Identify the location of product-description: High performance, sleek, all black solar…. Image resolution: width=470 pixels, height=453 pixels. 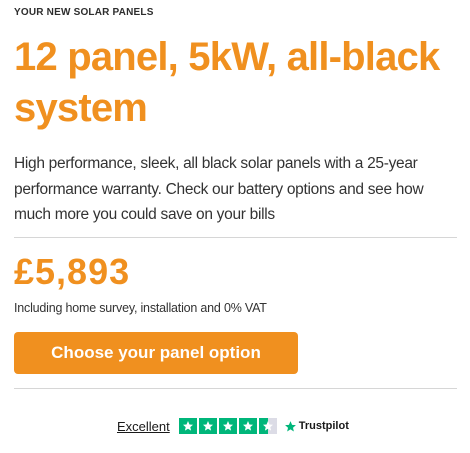
(219, 189).